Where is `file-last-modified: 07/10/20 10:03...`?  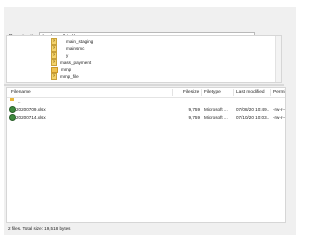 file-last-modified: 07/10/20 10:03... is located at coordinates (252, 117).